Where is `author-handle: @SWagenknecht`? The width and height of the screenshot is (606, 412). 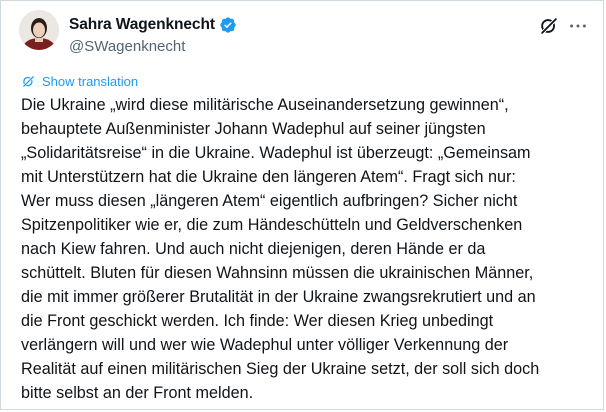
author-handle: @SWagenknecht is located at coordinates (127, 46).